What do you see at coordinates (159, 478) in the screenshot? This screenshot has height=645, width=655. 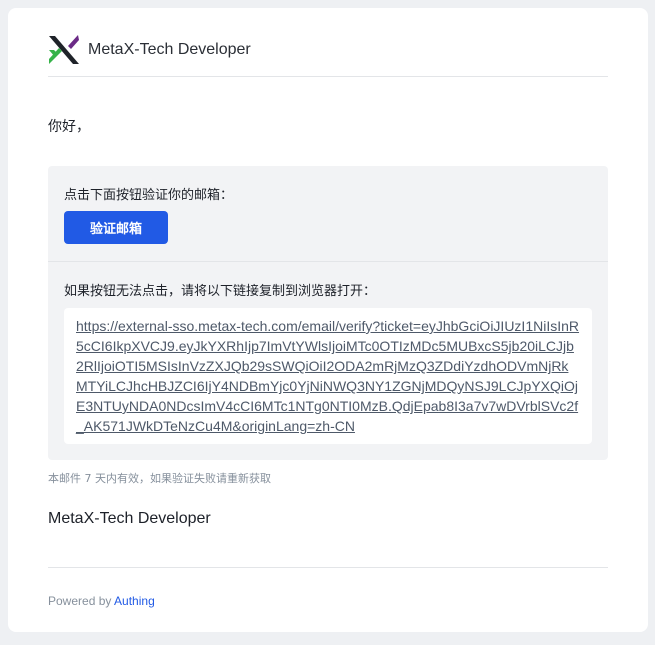 I see `validity-note: 本邮件 7 天内有效，如果验证失败请重新获取` at bounding box center [159, 478].